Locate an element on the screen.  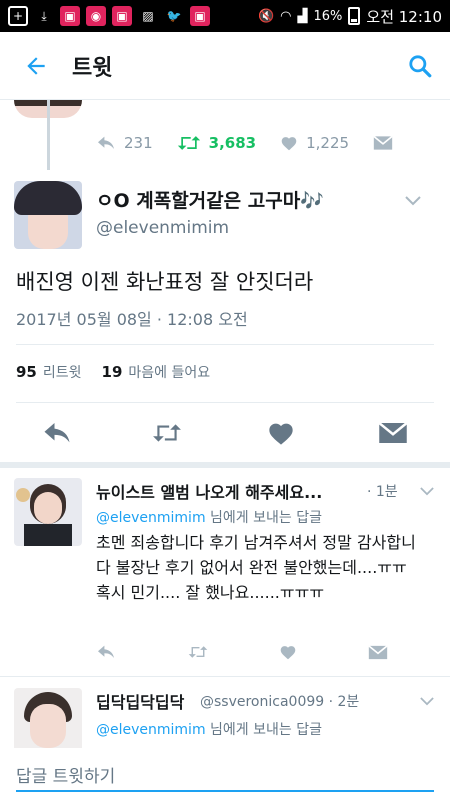
battery-level: 16% is located at coordinates (328, 16).